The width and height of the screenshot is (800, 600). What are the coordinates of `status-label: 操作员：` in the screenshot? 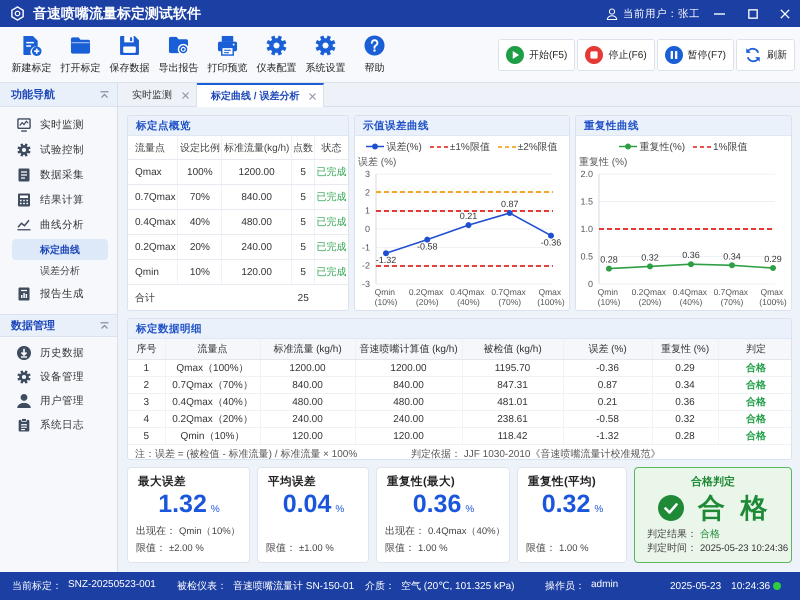 It's located at (565, 586).